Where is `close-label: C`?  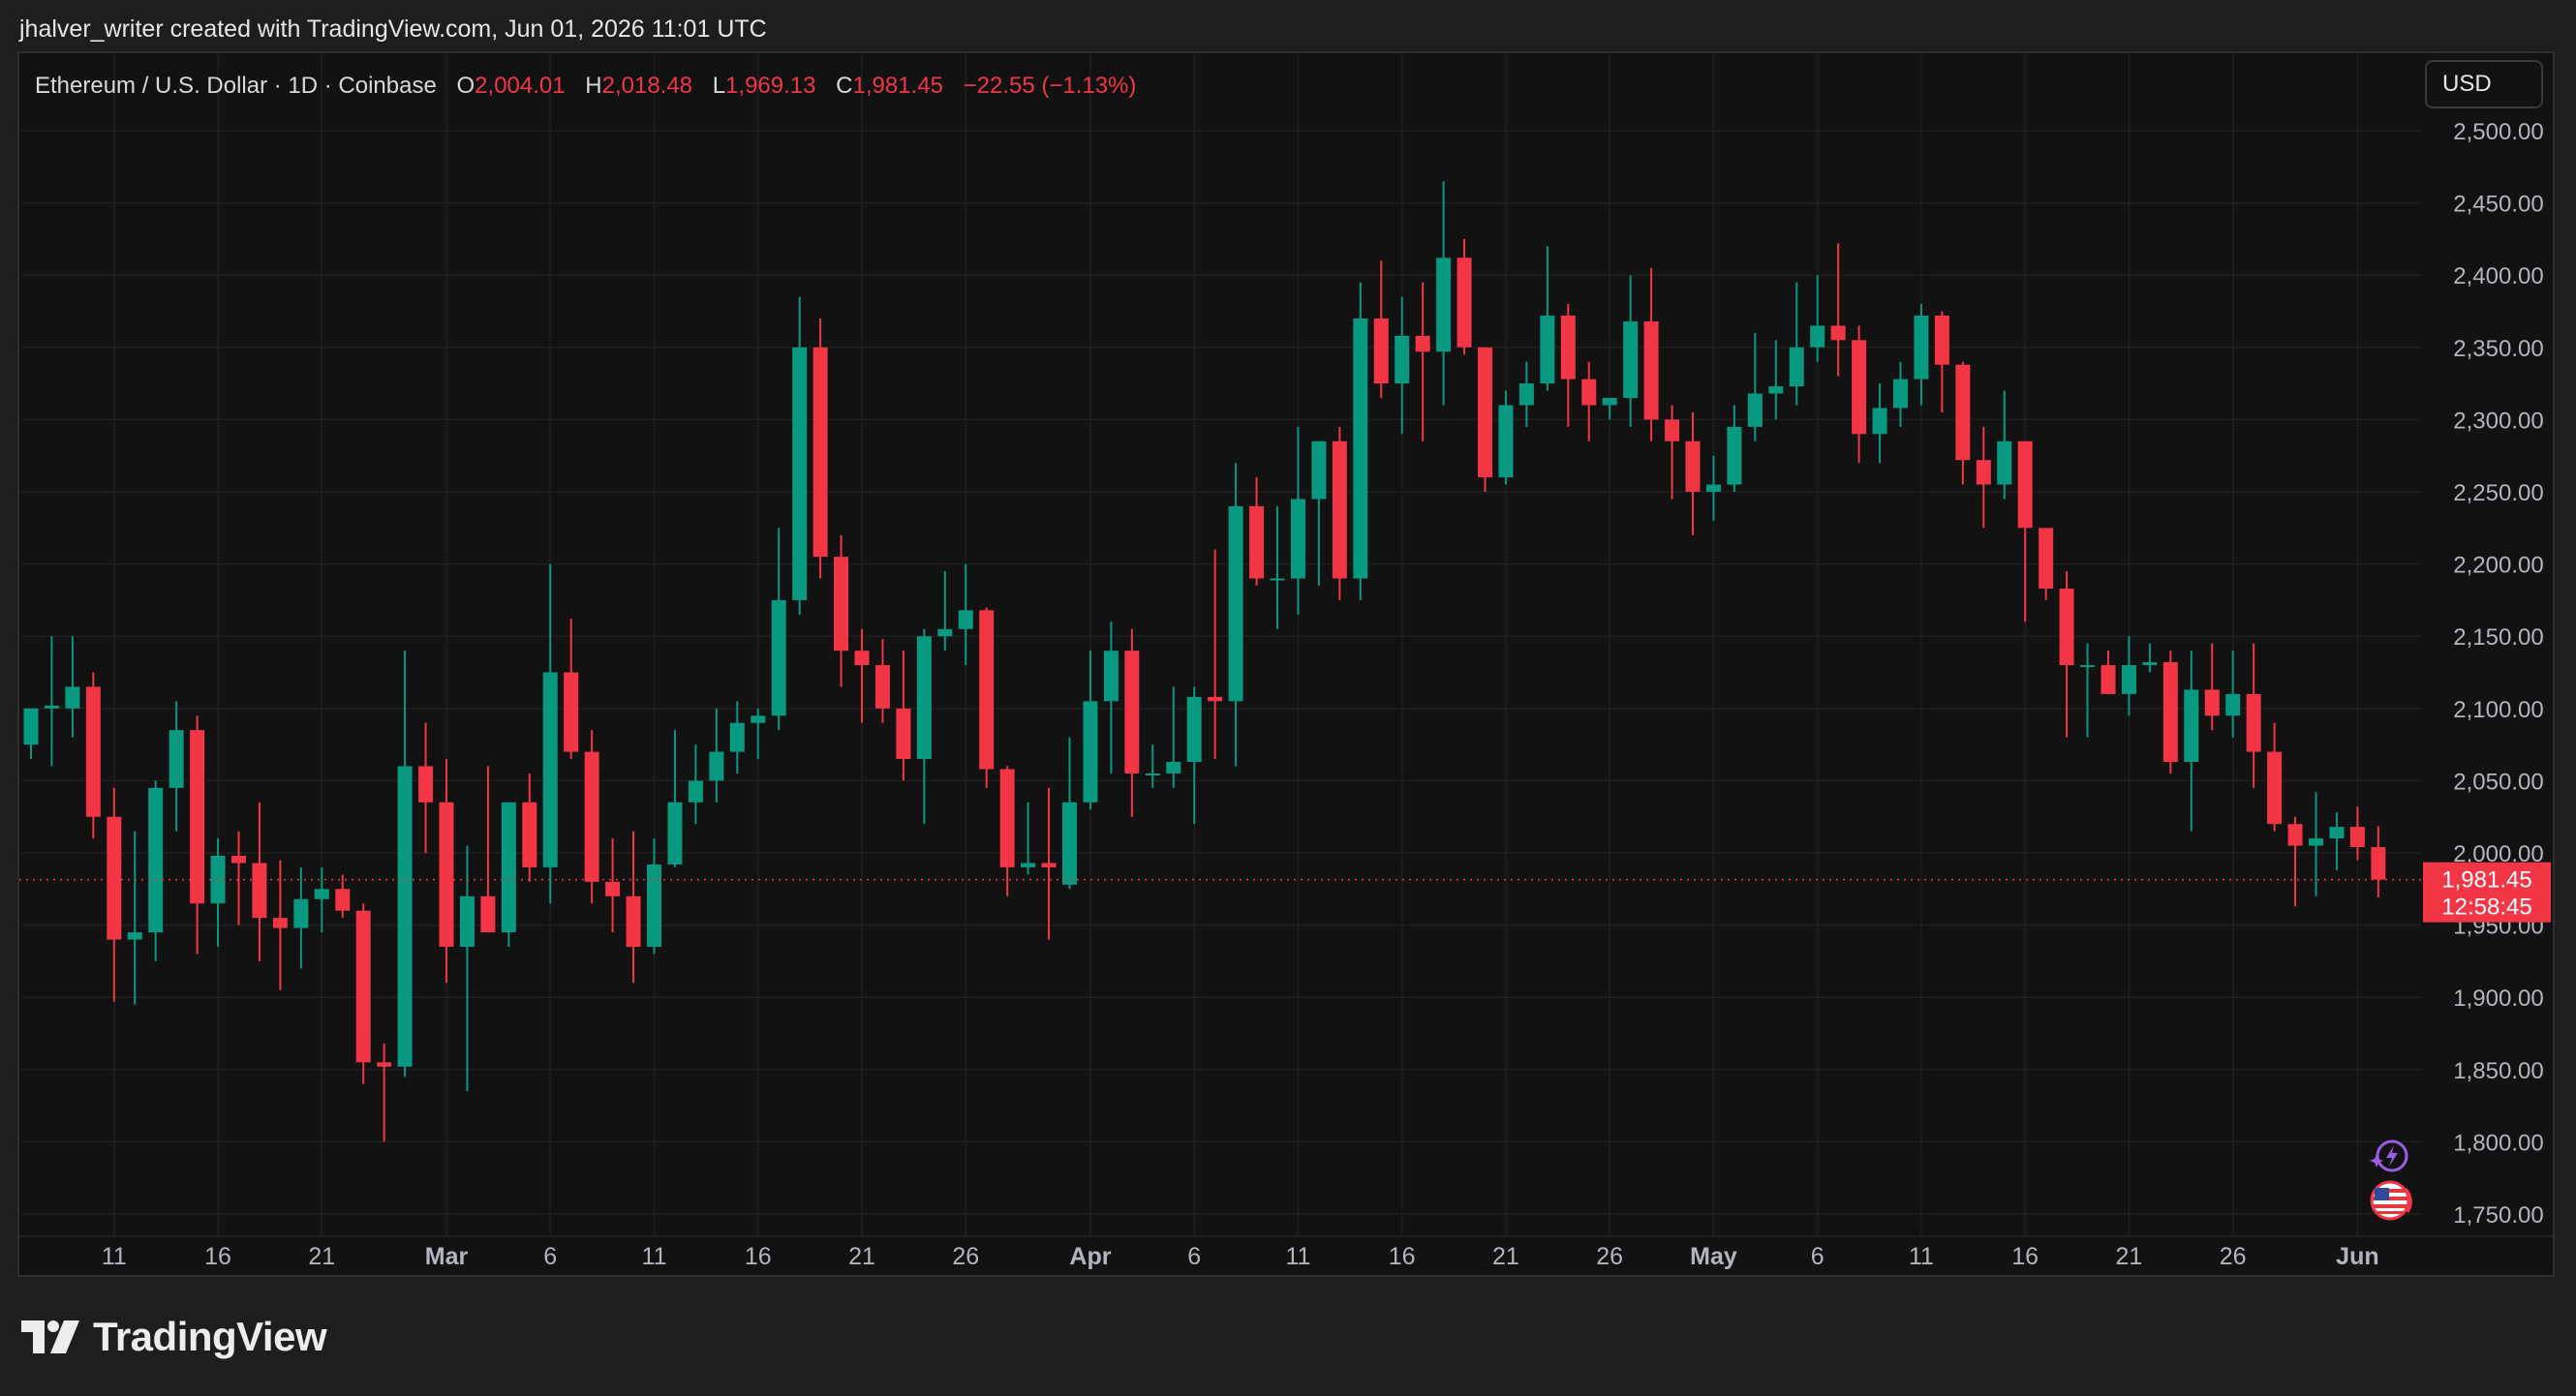 close-label: C is located at coordinates (844, 86).